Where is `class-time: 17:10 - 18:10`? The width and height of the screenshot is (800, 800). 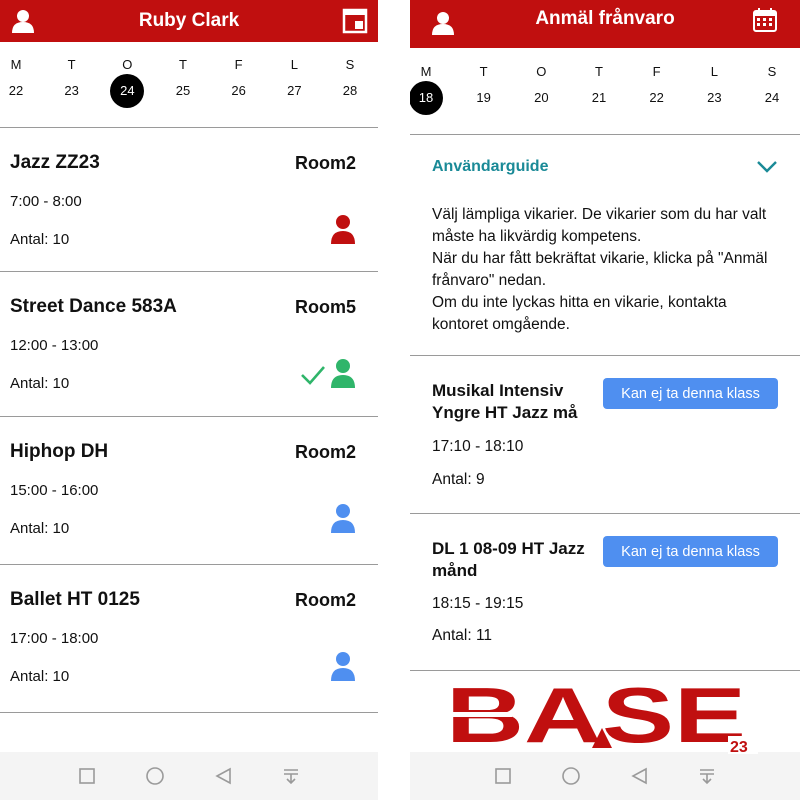 class-time: 17:10 - 18:10 is located at coordinates (478, 446).